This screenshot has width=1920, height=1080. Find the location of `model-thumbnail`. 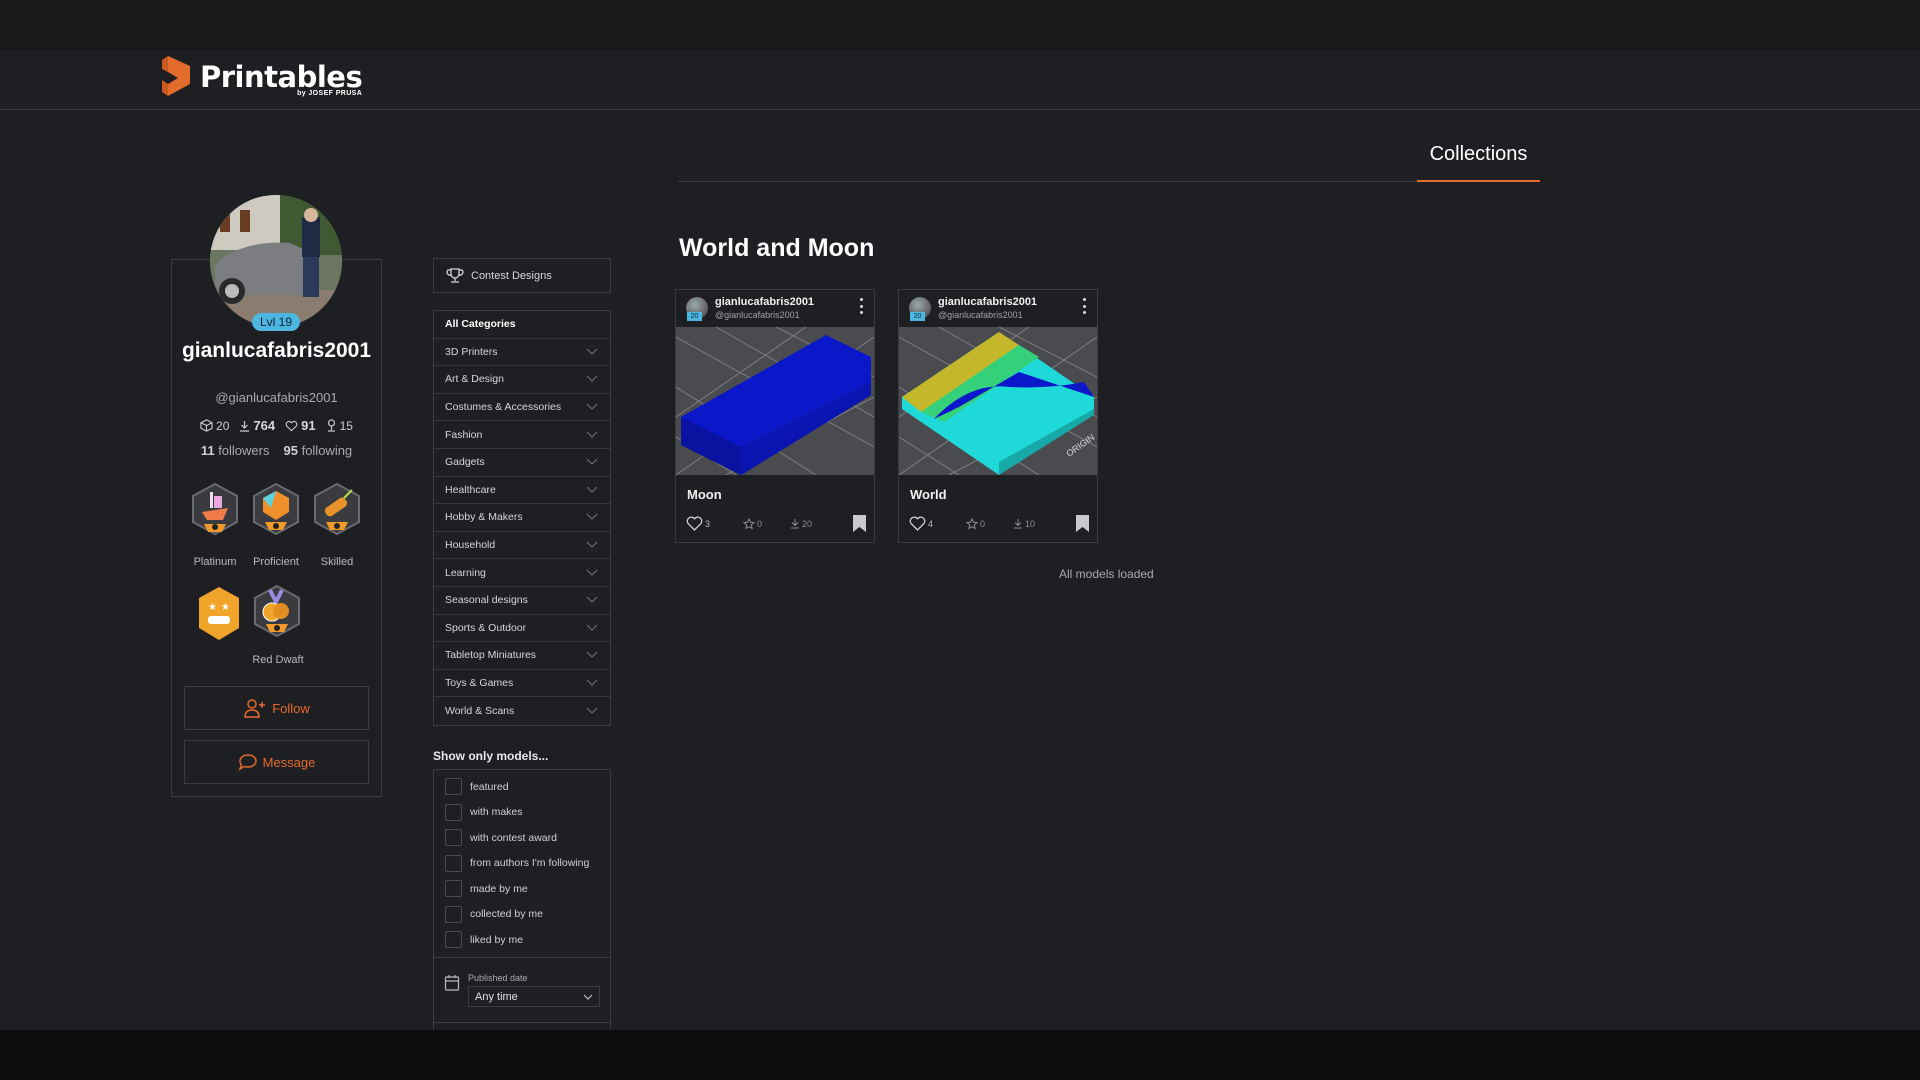

model-thumbnail is located at coordinates (775, 401).